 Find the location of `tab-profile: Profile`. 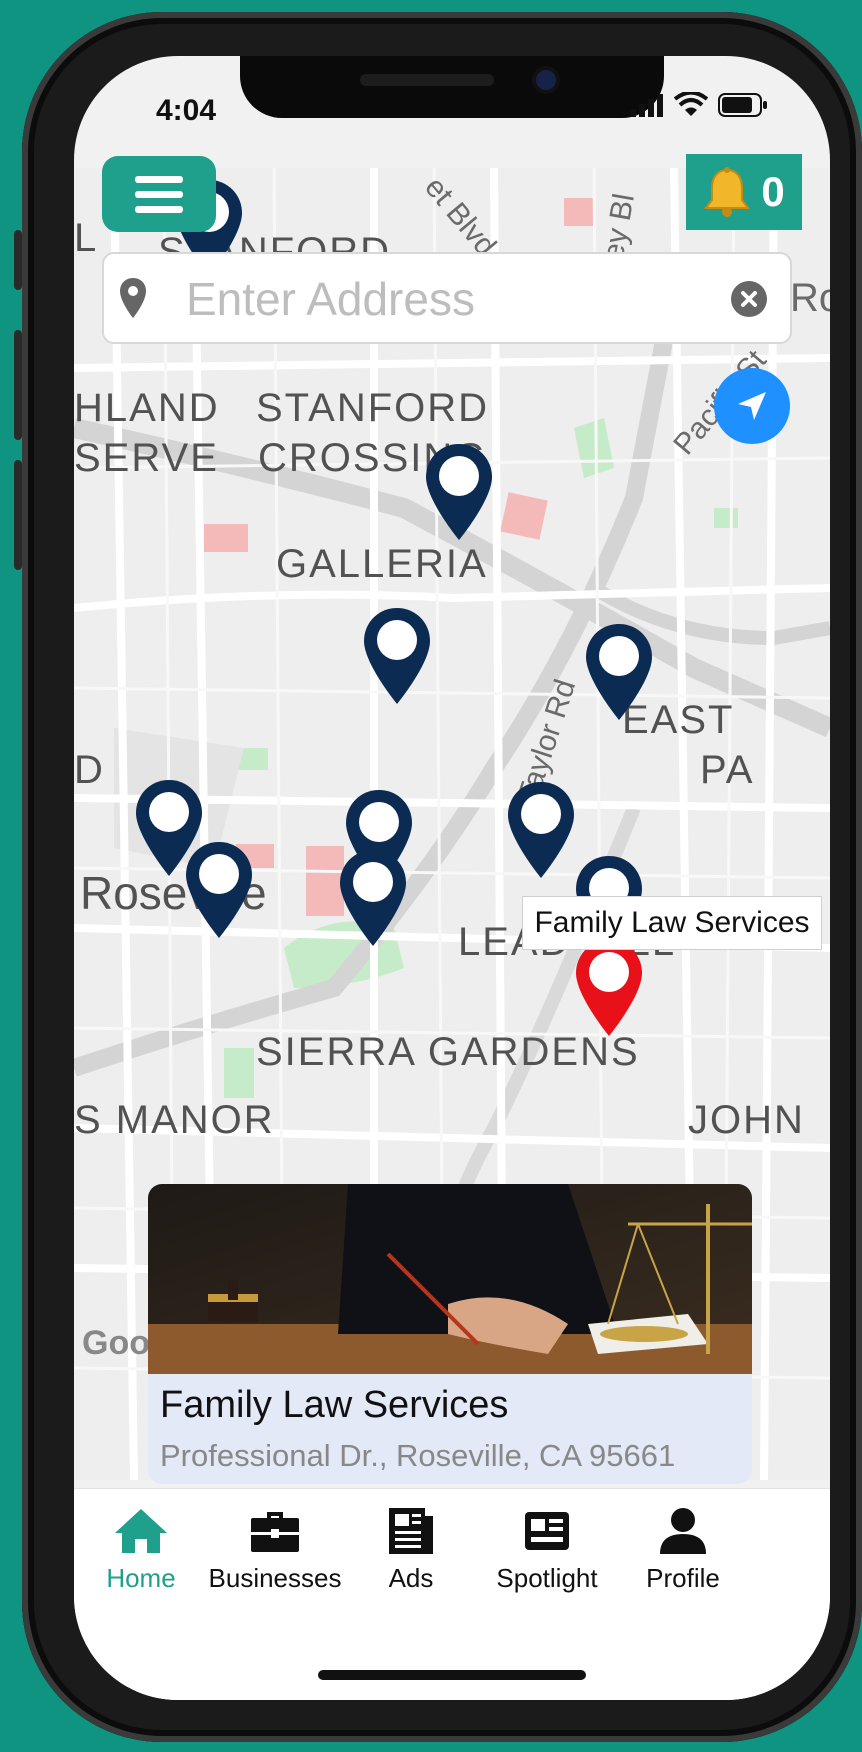

tab-profile: Profile is located at coordinates (683, 1548).